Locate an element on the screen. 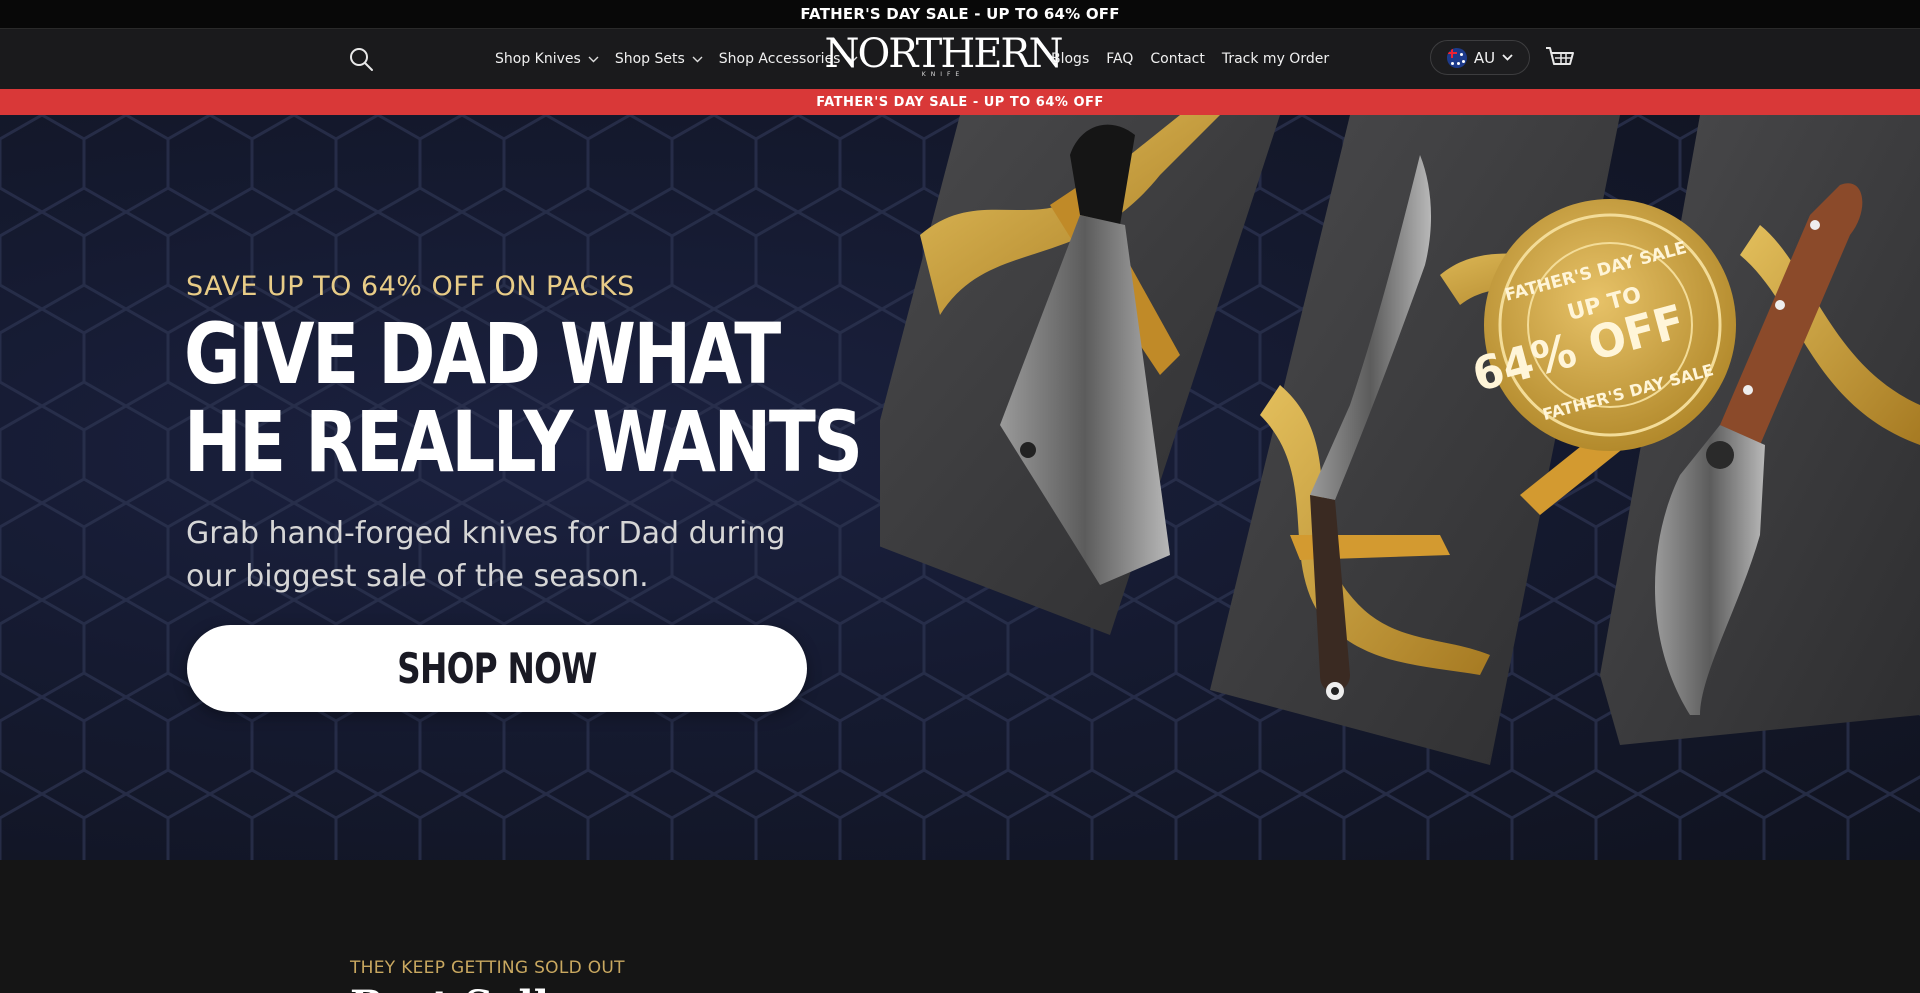 The height and width of the screenshot is (993, 1920). announcement-text: FATHER'S DAY SALE - UP TO 64% OFF is located at coordinates (960, 14).